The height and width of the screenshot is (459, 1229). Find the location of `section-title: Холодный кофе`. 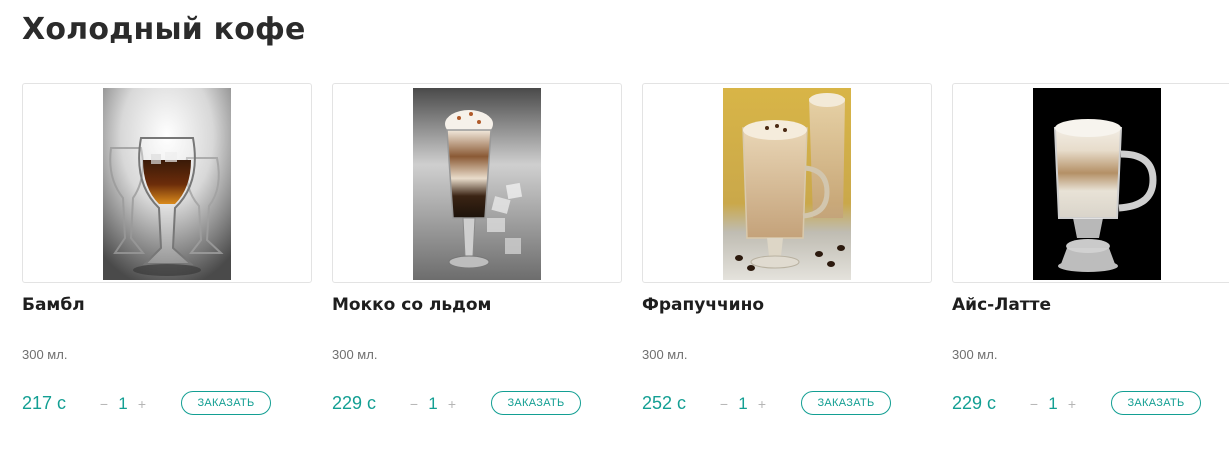

section-title: Холодный кофе is located at coordinates (164, 29).